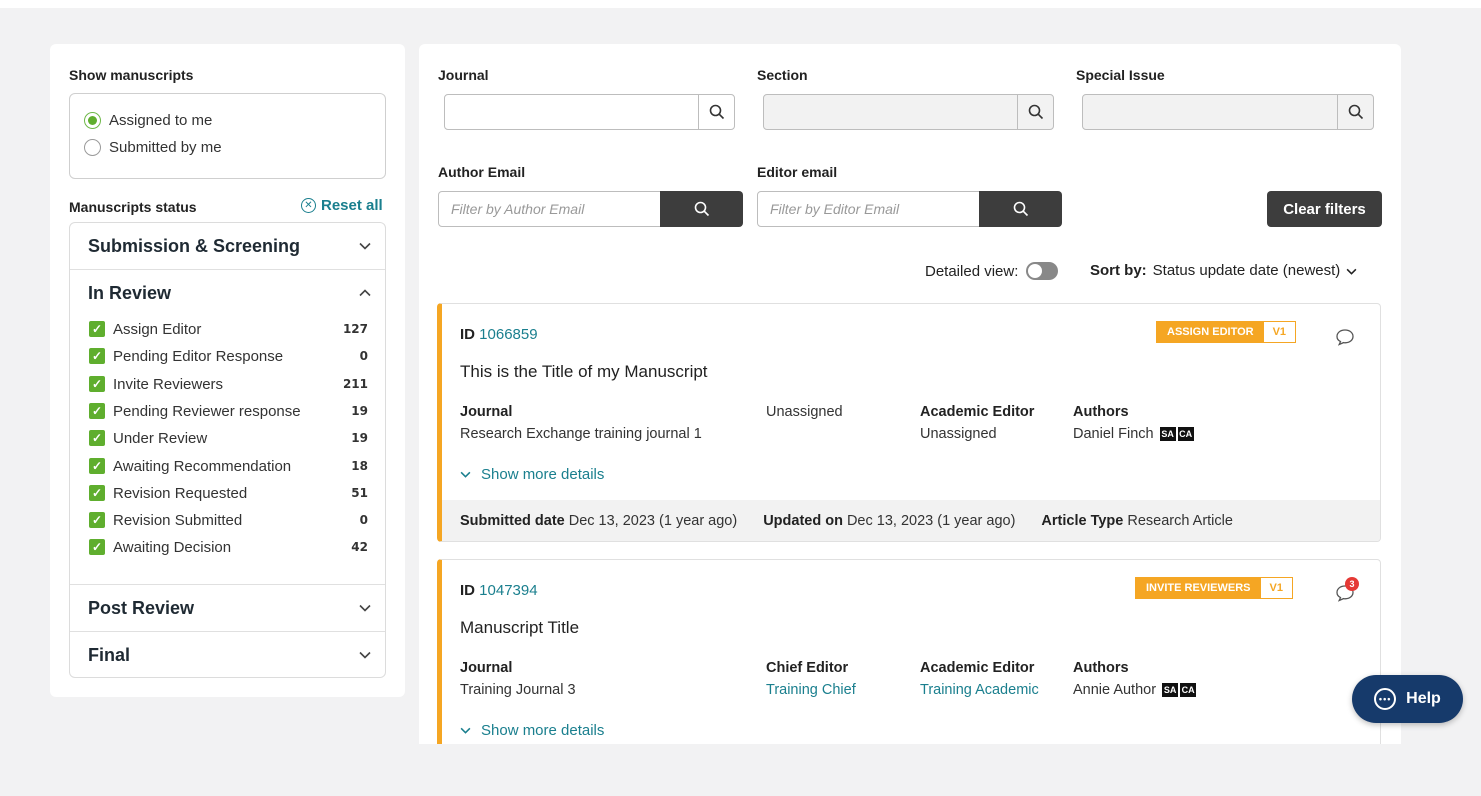 This screenshot has width=1481, height=796. What do you see at coordinates (153, 147) in the screenshot?
I see `radio-submitted-by-me: Submitted by me` at bounding box center [153, 147].